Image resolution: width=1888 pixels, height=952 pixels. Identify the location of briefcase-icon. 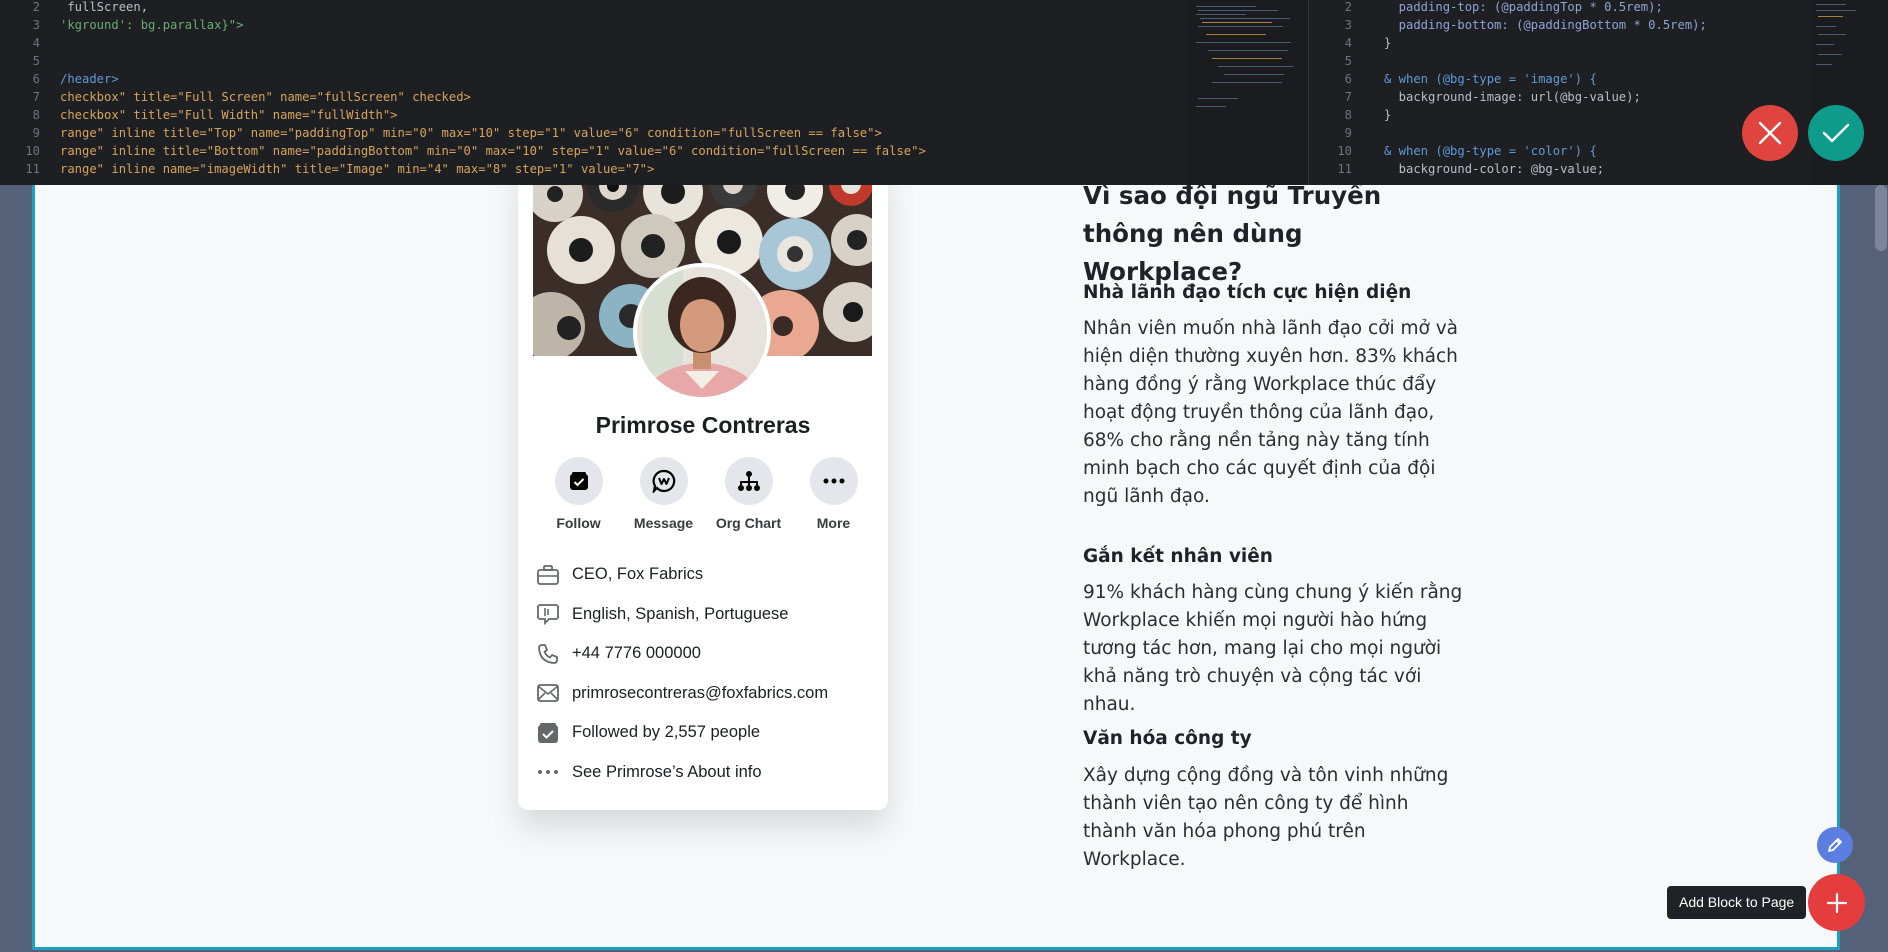
(548, 575).